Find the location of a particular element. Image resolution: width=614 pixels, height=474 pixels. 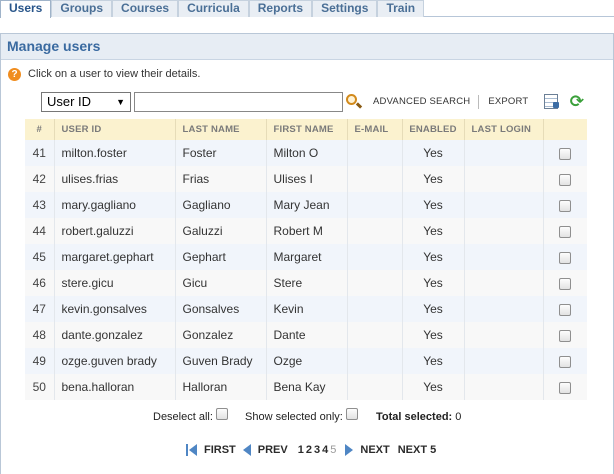

table-row: 49 ozge.guven brady Guven Brady Ozge Yes is located at coordinates (306, 361).